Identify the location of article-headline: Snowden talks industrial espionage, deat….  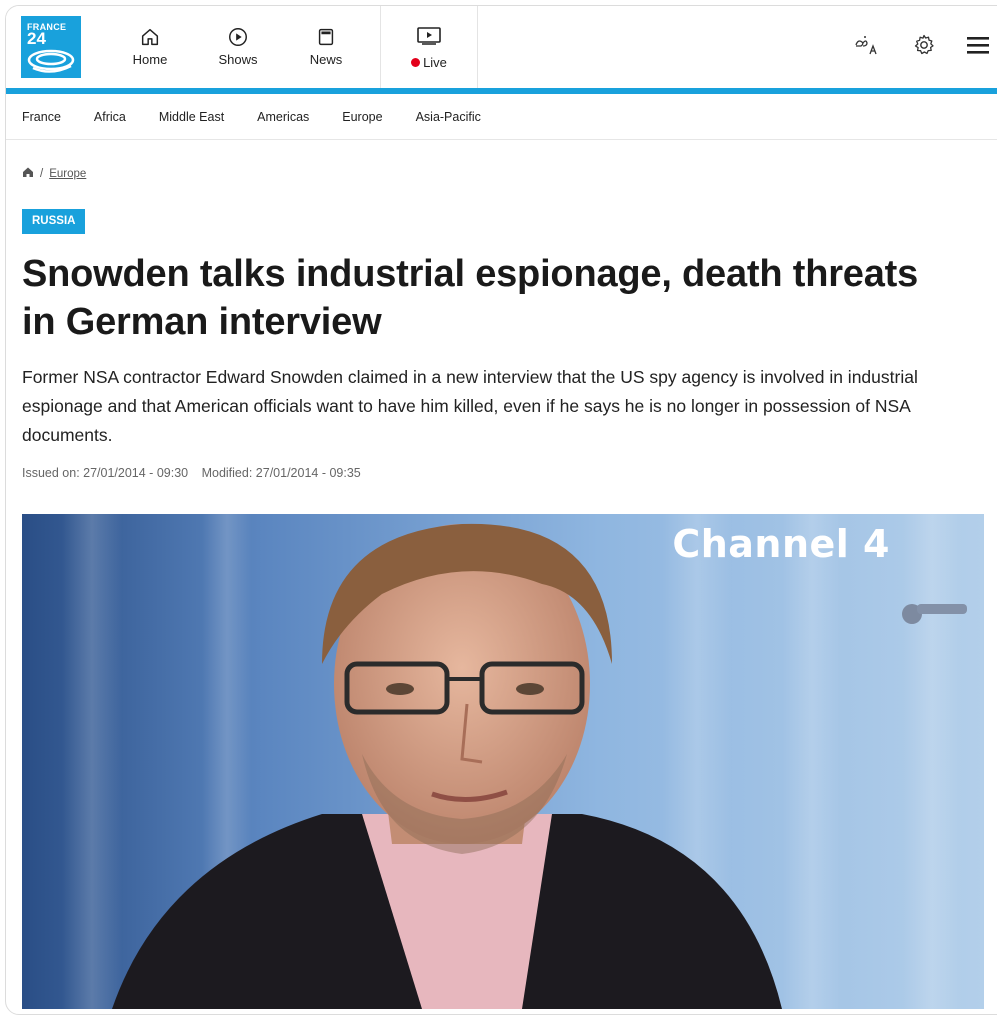
(470, 298).